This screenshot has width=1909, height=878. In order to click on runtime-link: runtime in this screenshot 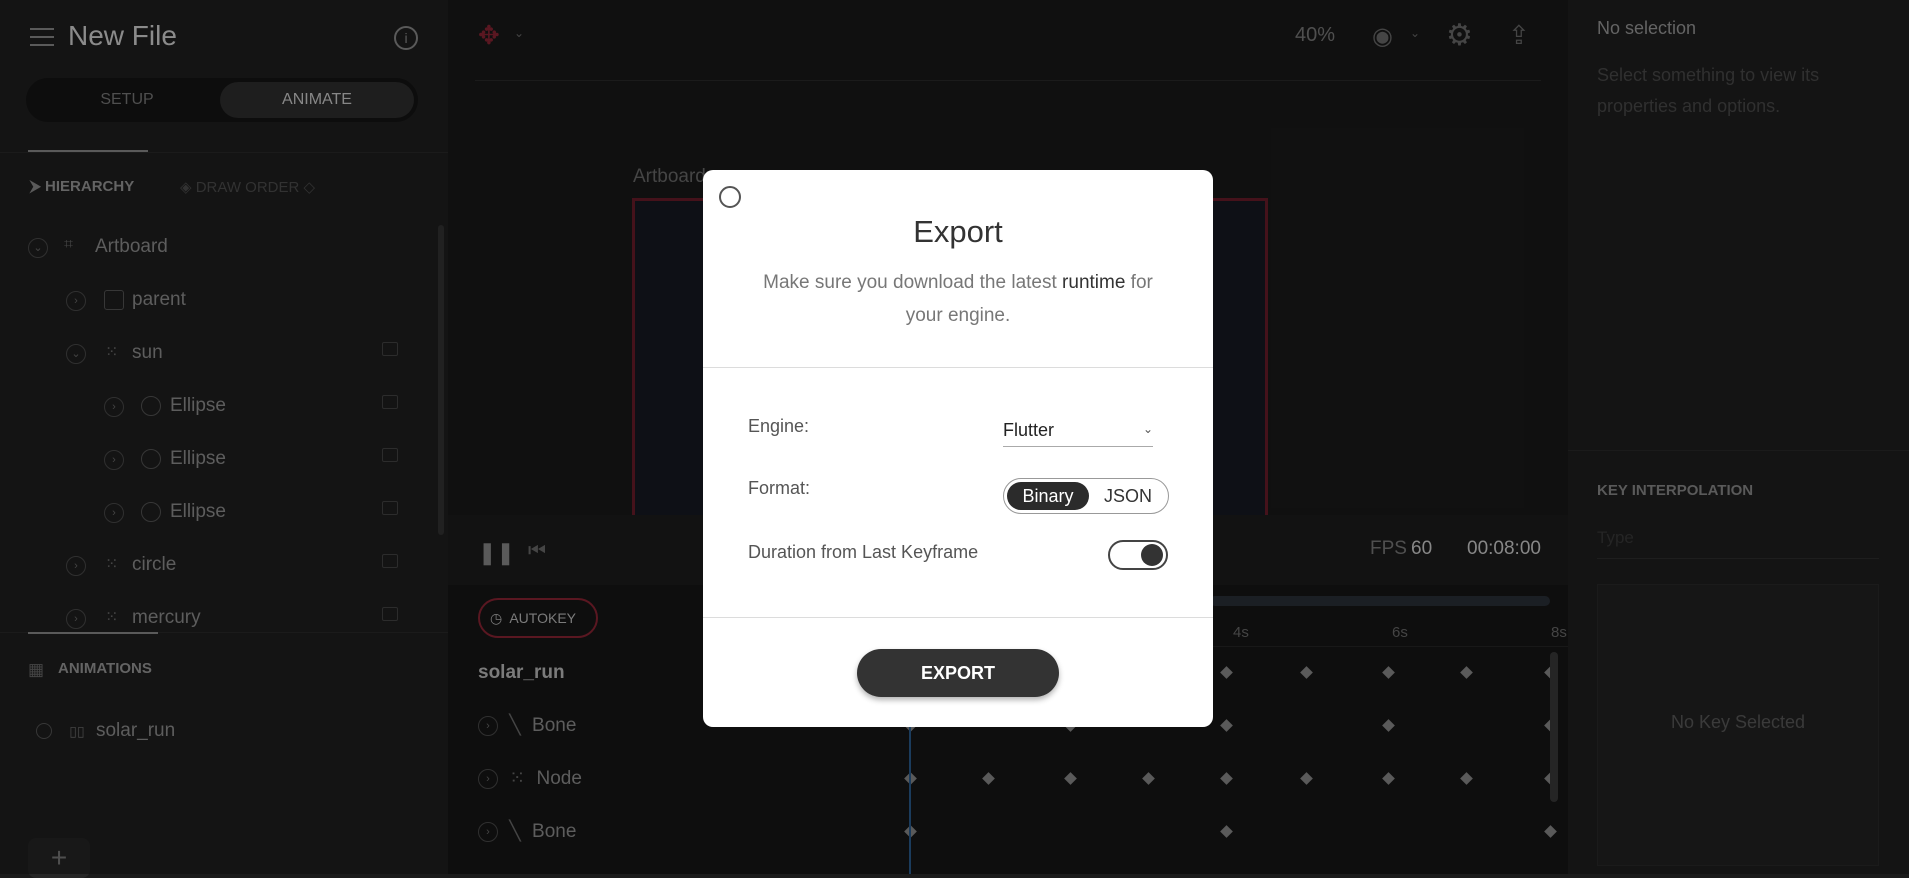, I will do `click(1093, 282)`.